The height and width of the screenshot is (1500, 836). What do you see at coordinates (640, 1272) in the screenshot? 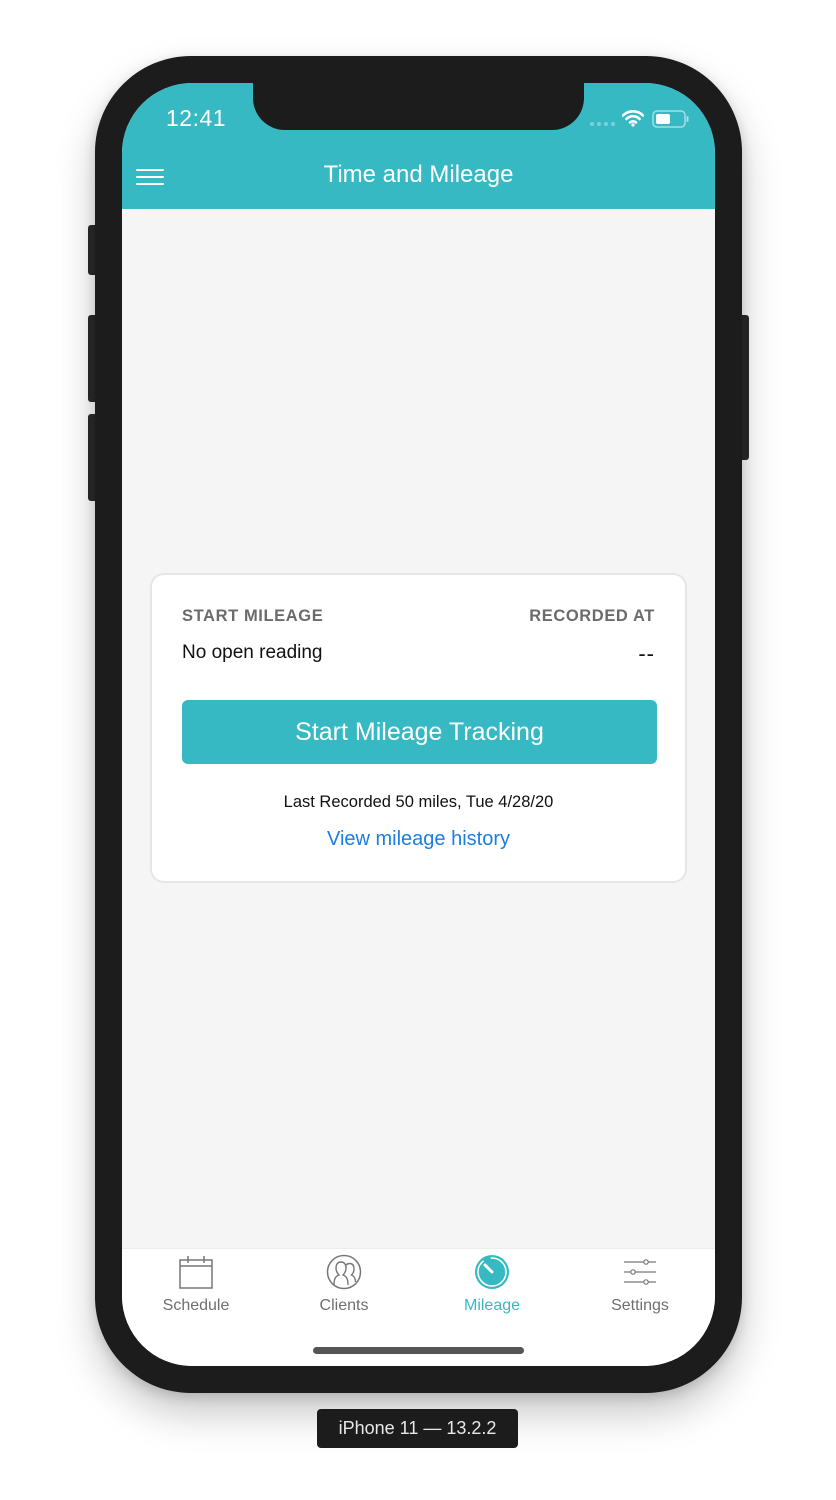
I see `sliders-icon` at bounding box center [640, 1272].